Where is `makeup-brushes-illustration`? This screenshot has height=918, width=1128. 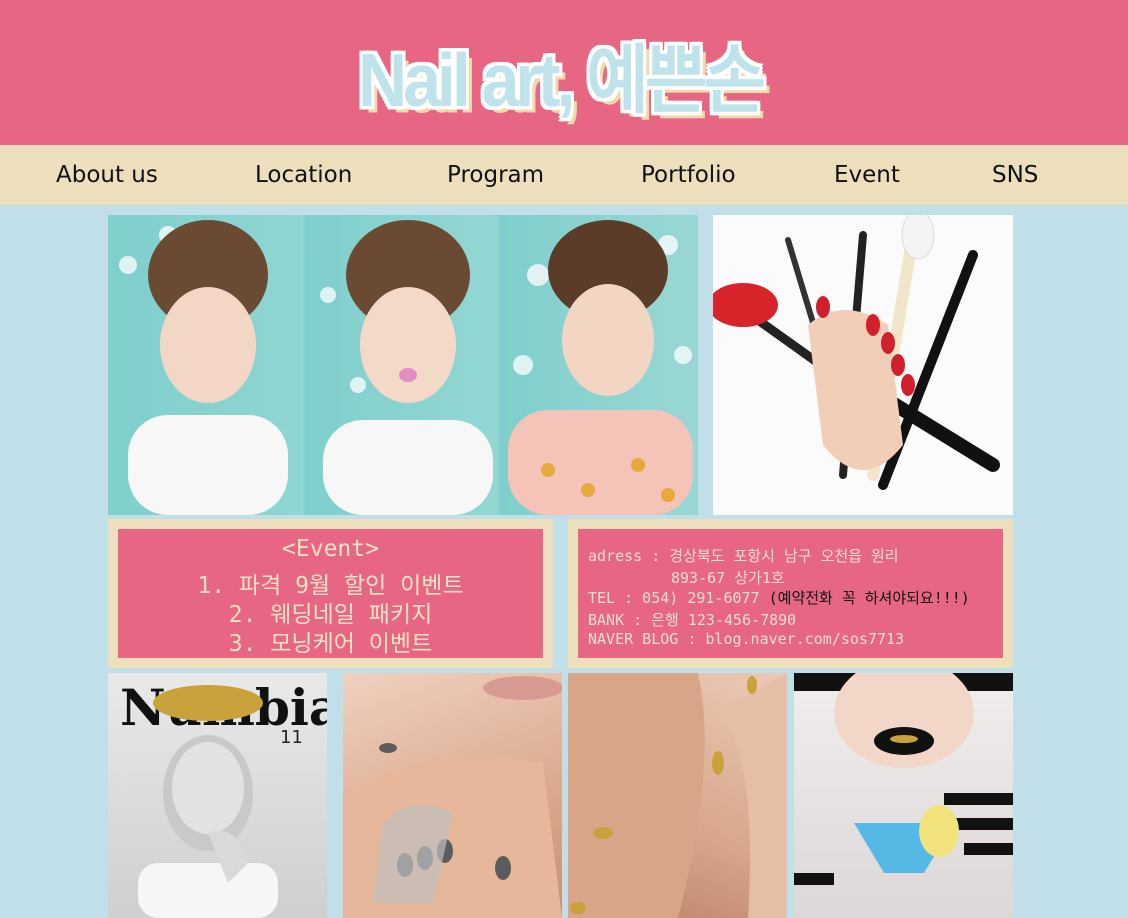 makeup-brushes-illustration is located at coordinates (856, 352).